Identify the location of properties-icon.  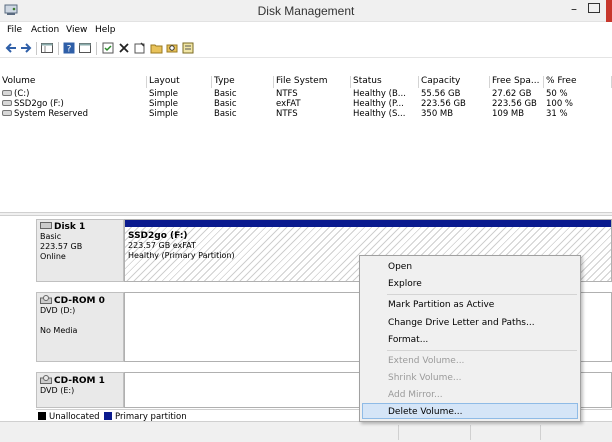
(108, 48).